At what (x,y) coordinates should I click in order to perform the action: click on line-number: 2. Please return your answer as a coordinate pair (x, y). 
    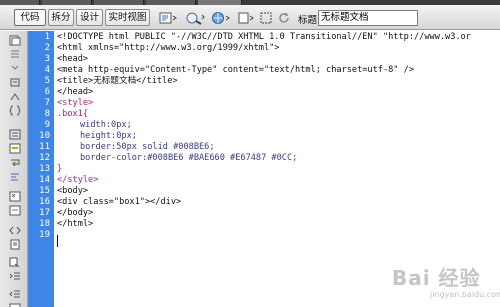
    Looking at the image, I should click on (47, 48).